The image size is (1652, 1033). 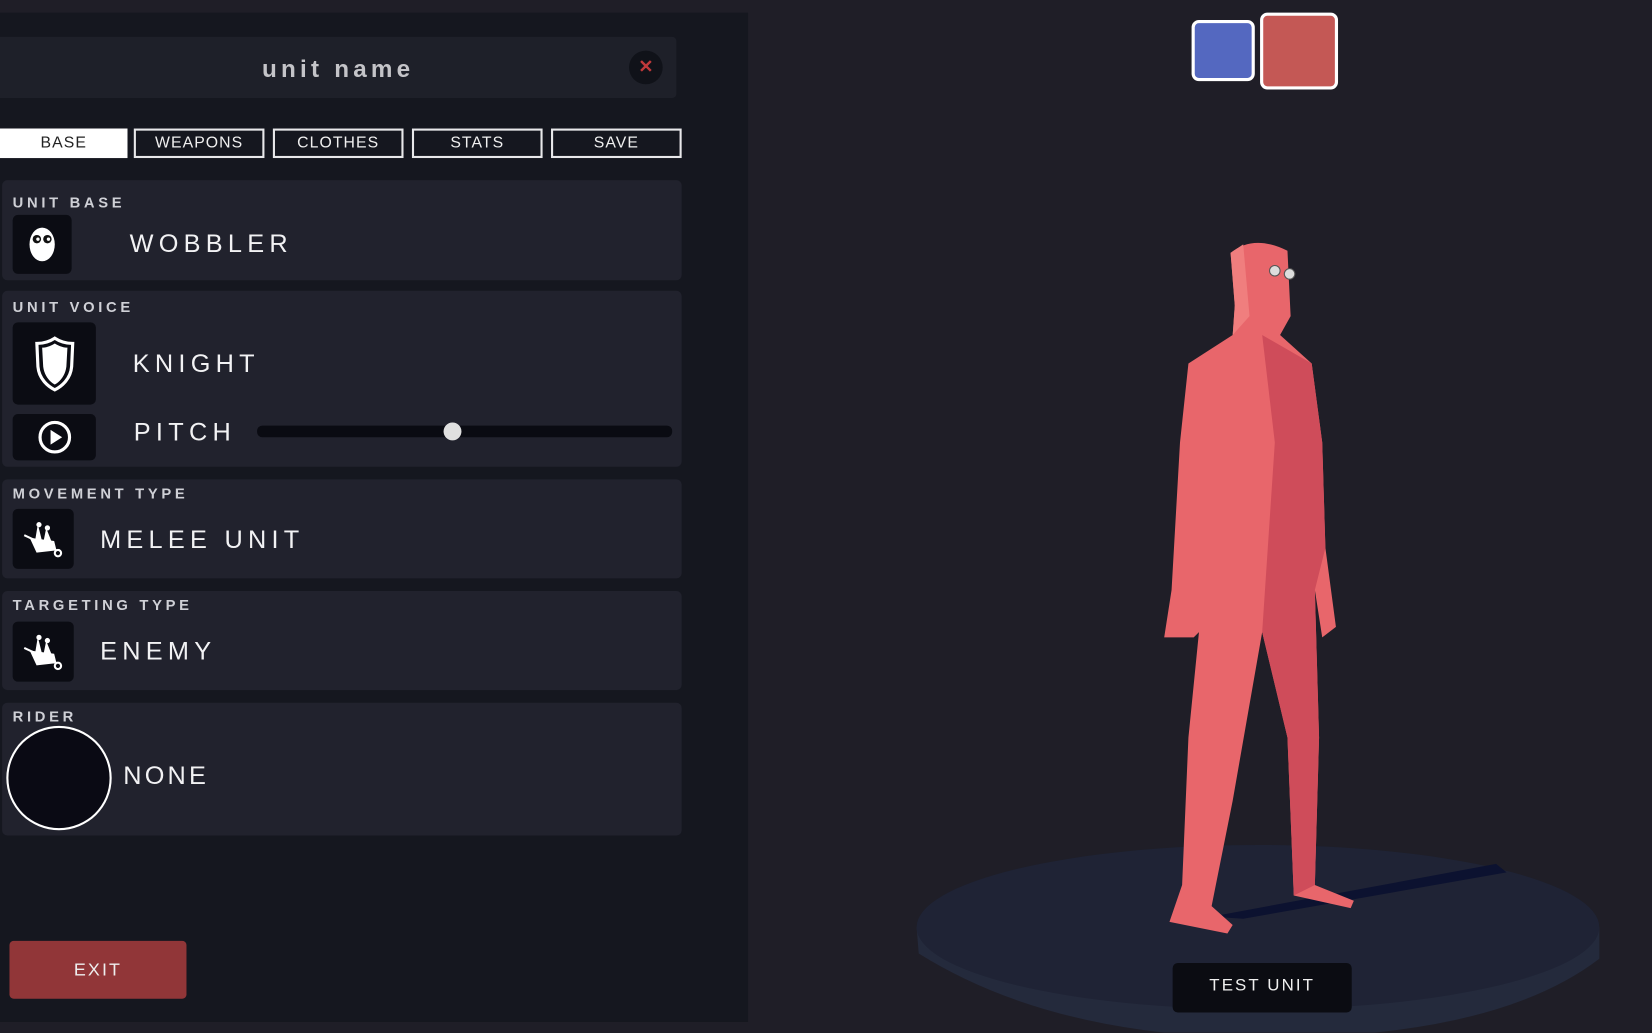 I want to click on play-icon, so click(x=54, y=437).